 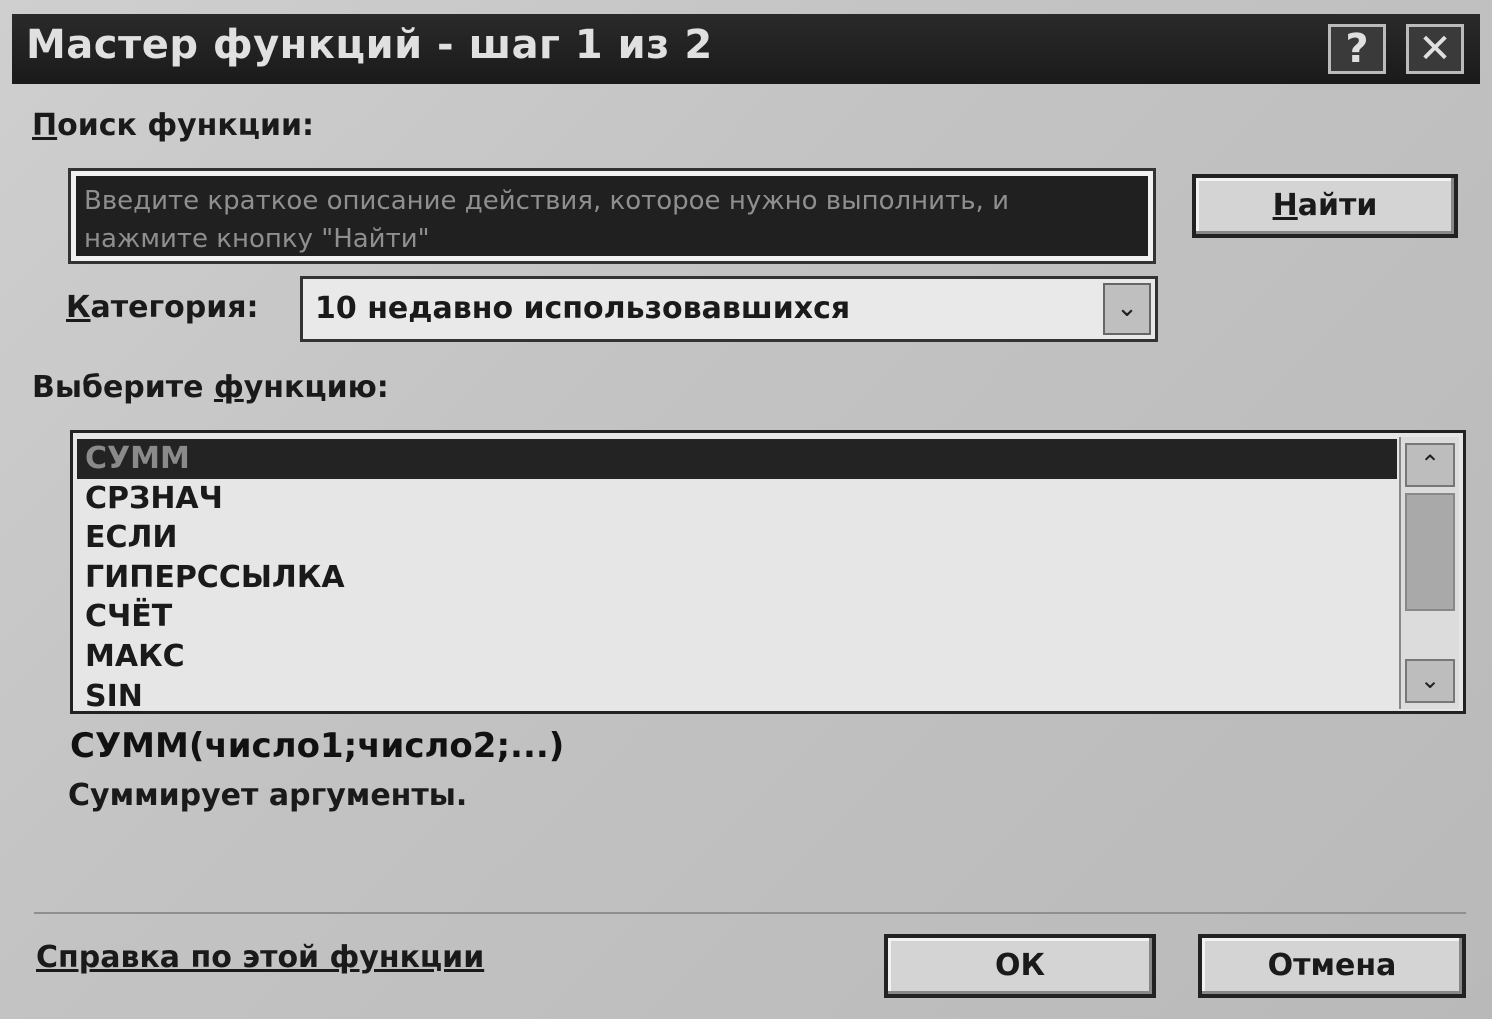 I want to click on function-list-item: ГИПЕРССЫЛКА, so click(x=737, y=578).